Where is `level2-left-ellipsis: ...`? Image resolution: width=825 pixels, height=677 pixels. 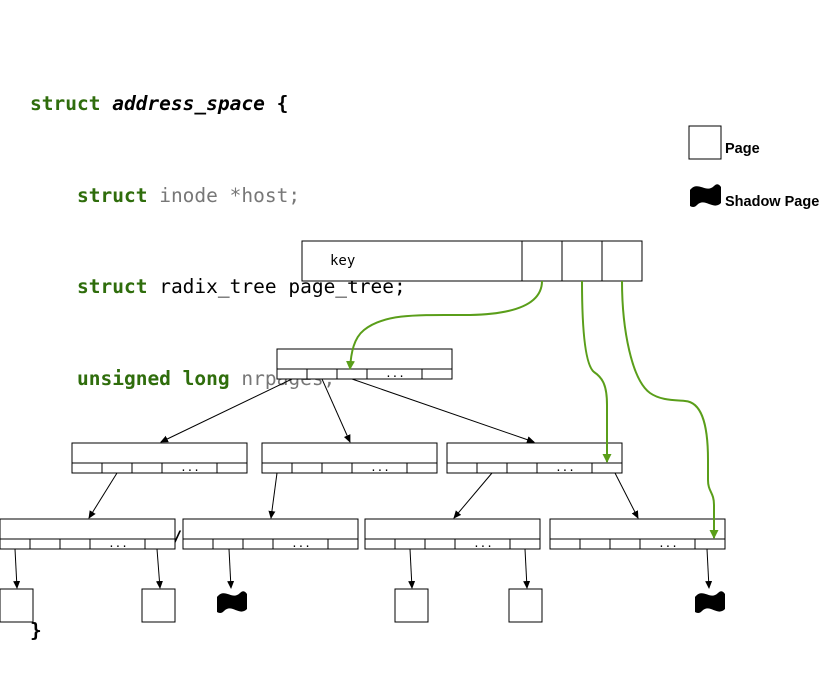
level2-left-ellipsis: ... is located at coordinates (190, 467).